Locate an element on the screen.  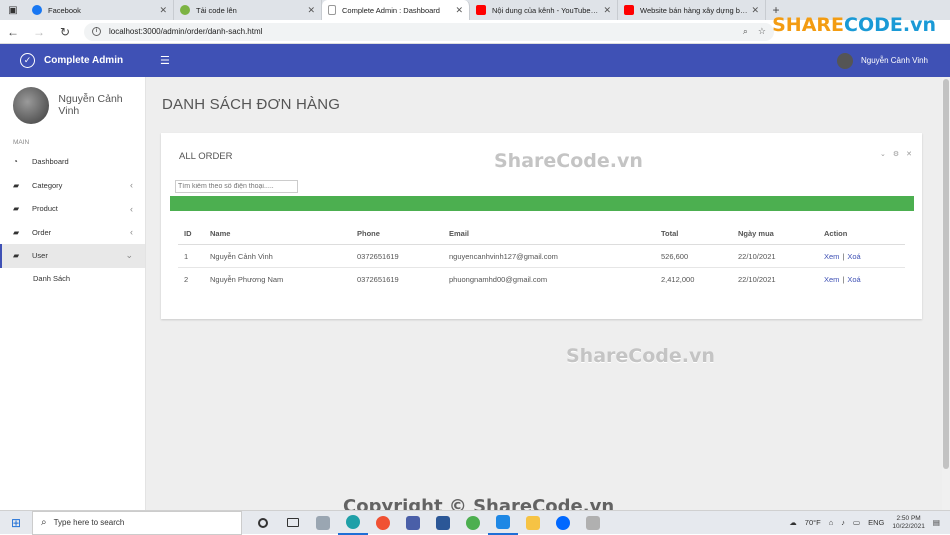
cortana-icon is located at coordinates (263, 523).